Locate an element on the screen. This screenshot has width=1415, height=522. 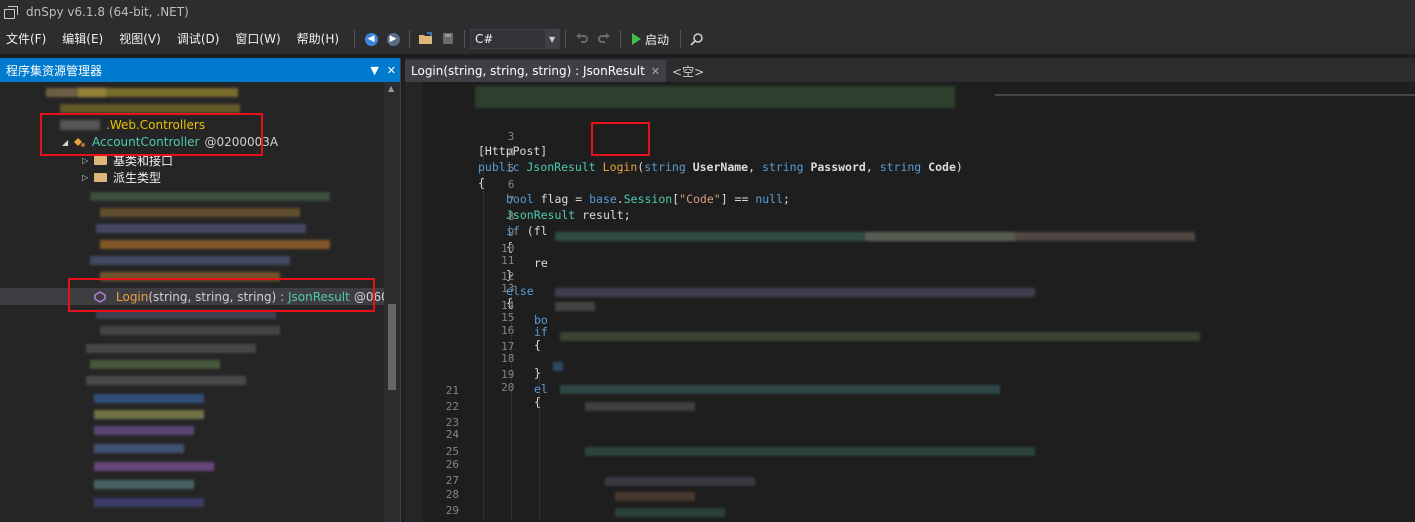
open-folder-icon is located at coordinates (426, 38).